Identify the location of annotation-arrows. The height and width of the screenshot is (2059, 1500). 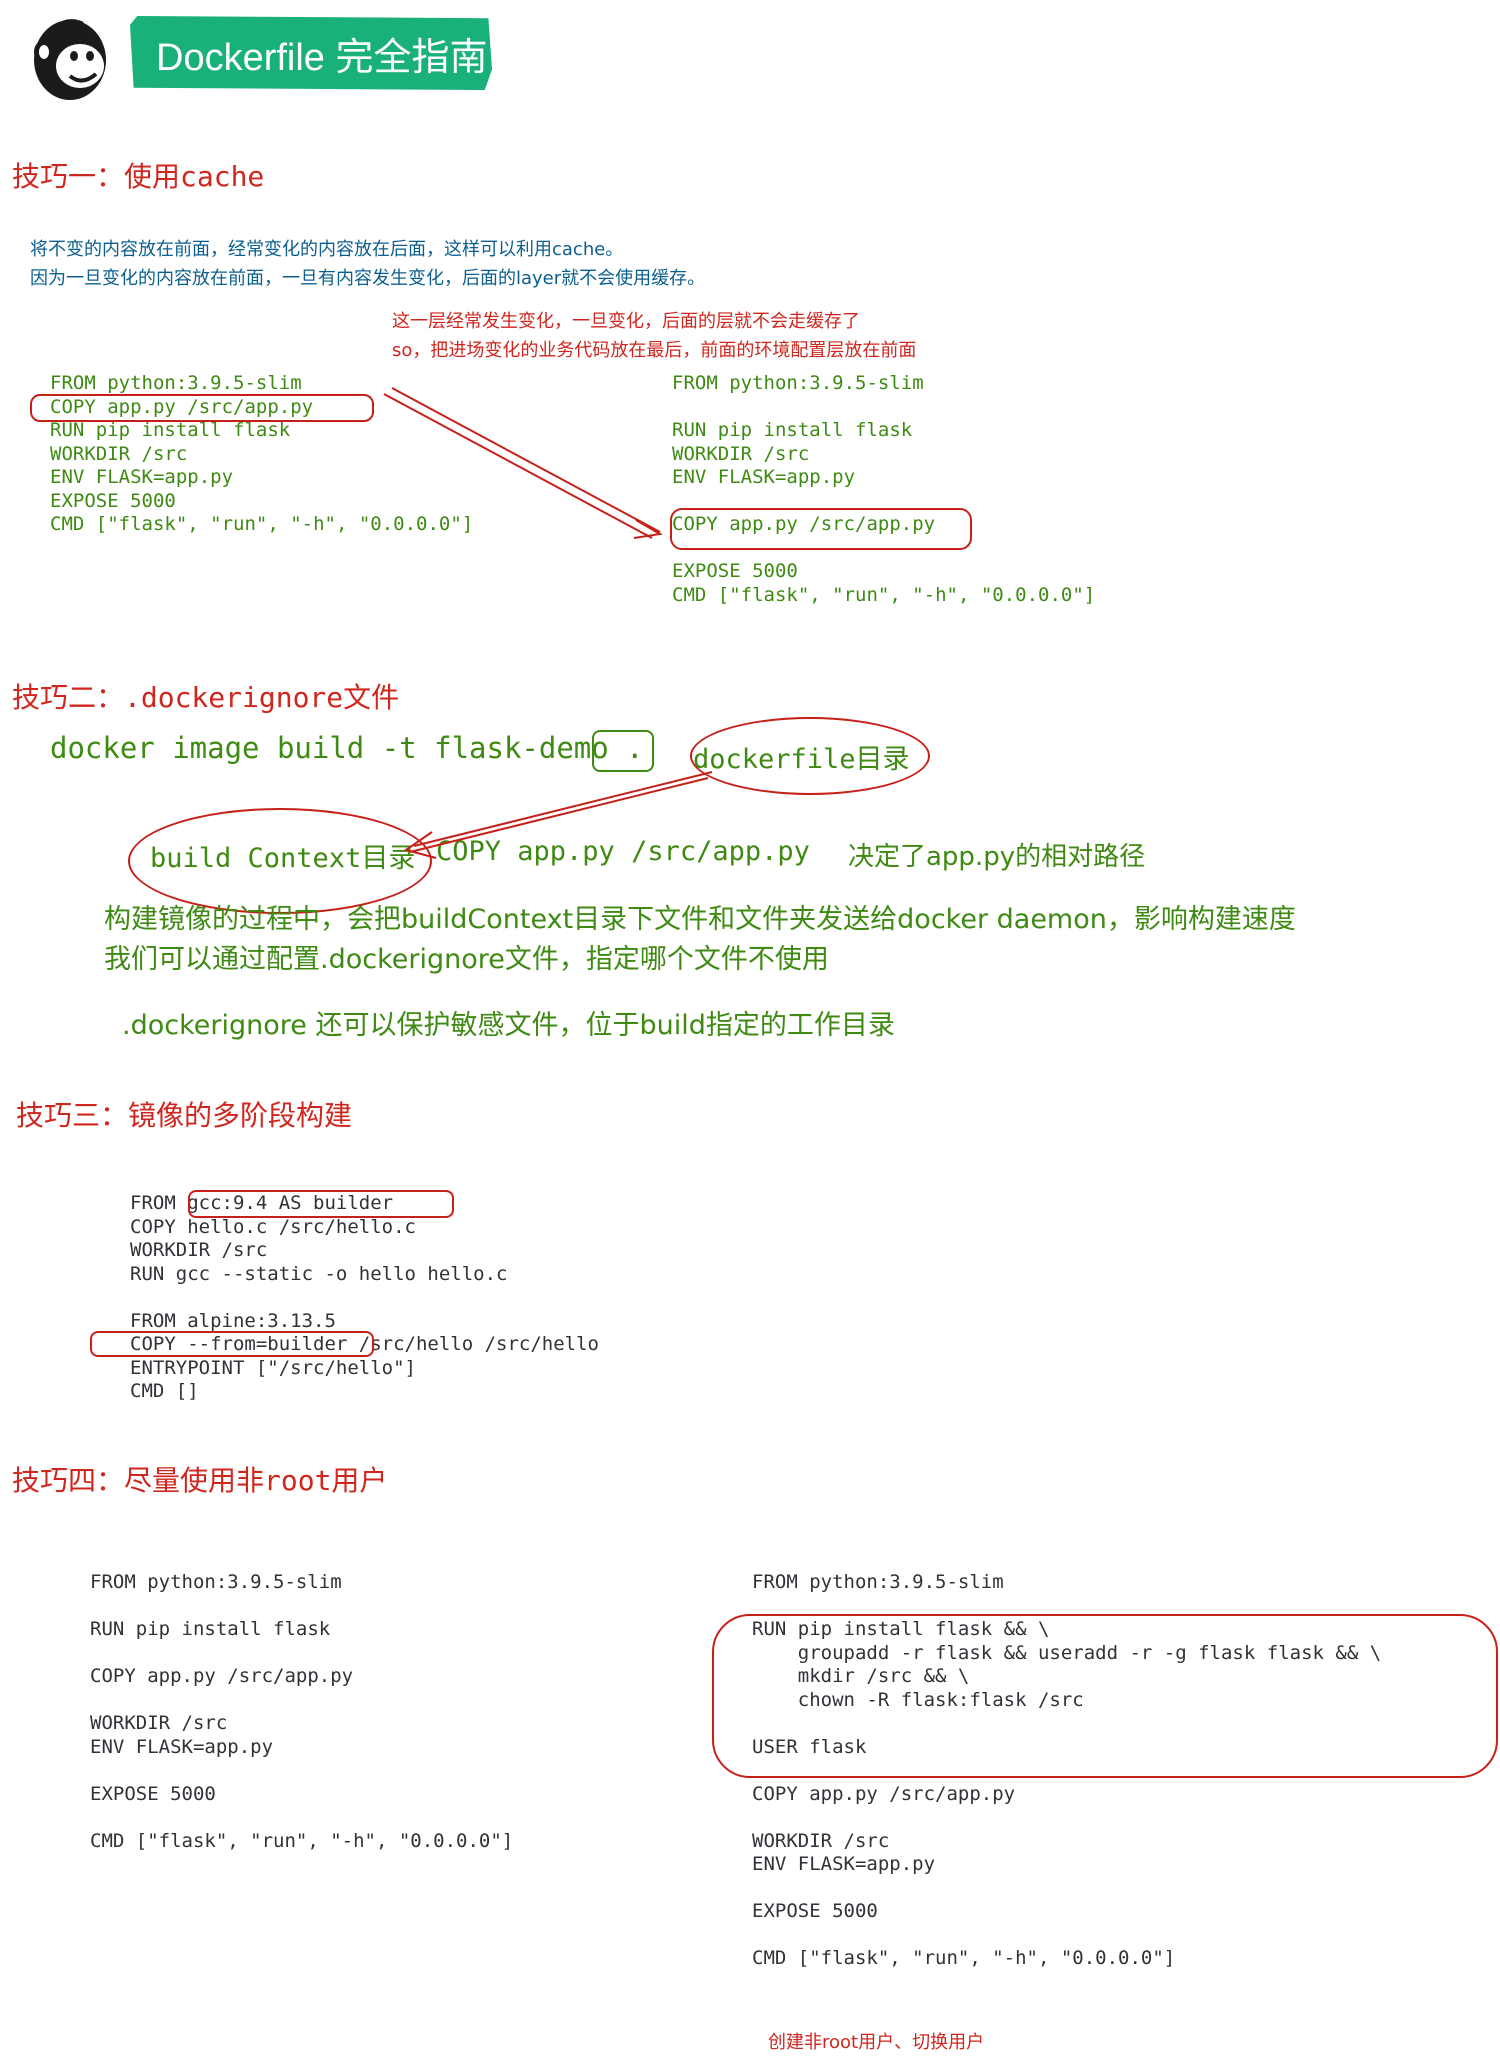
(548, 623).